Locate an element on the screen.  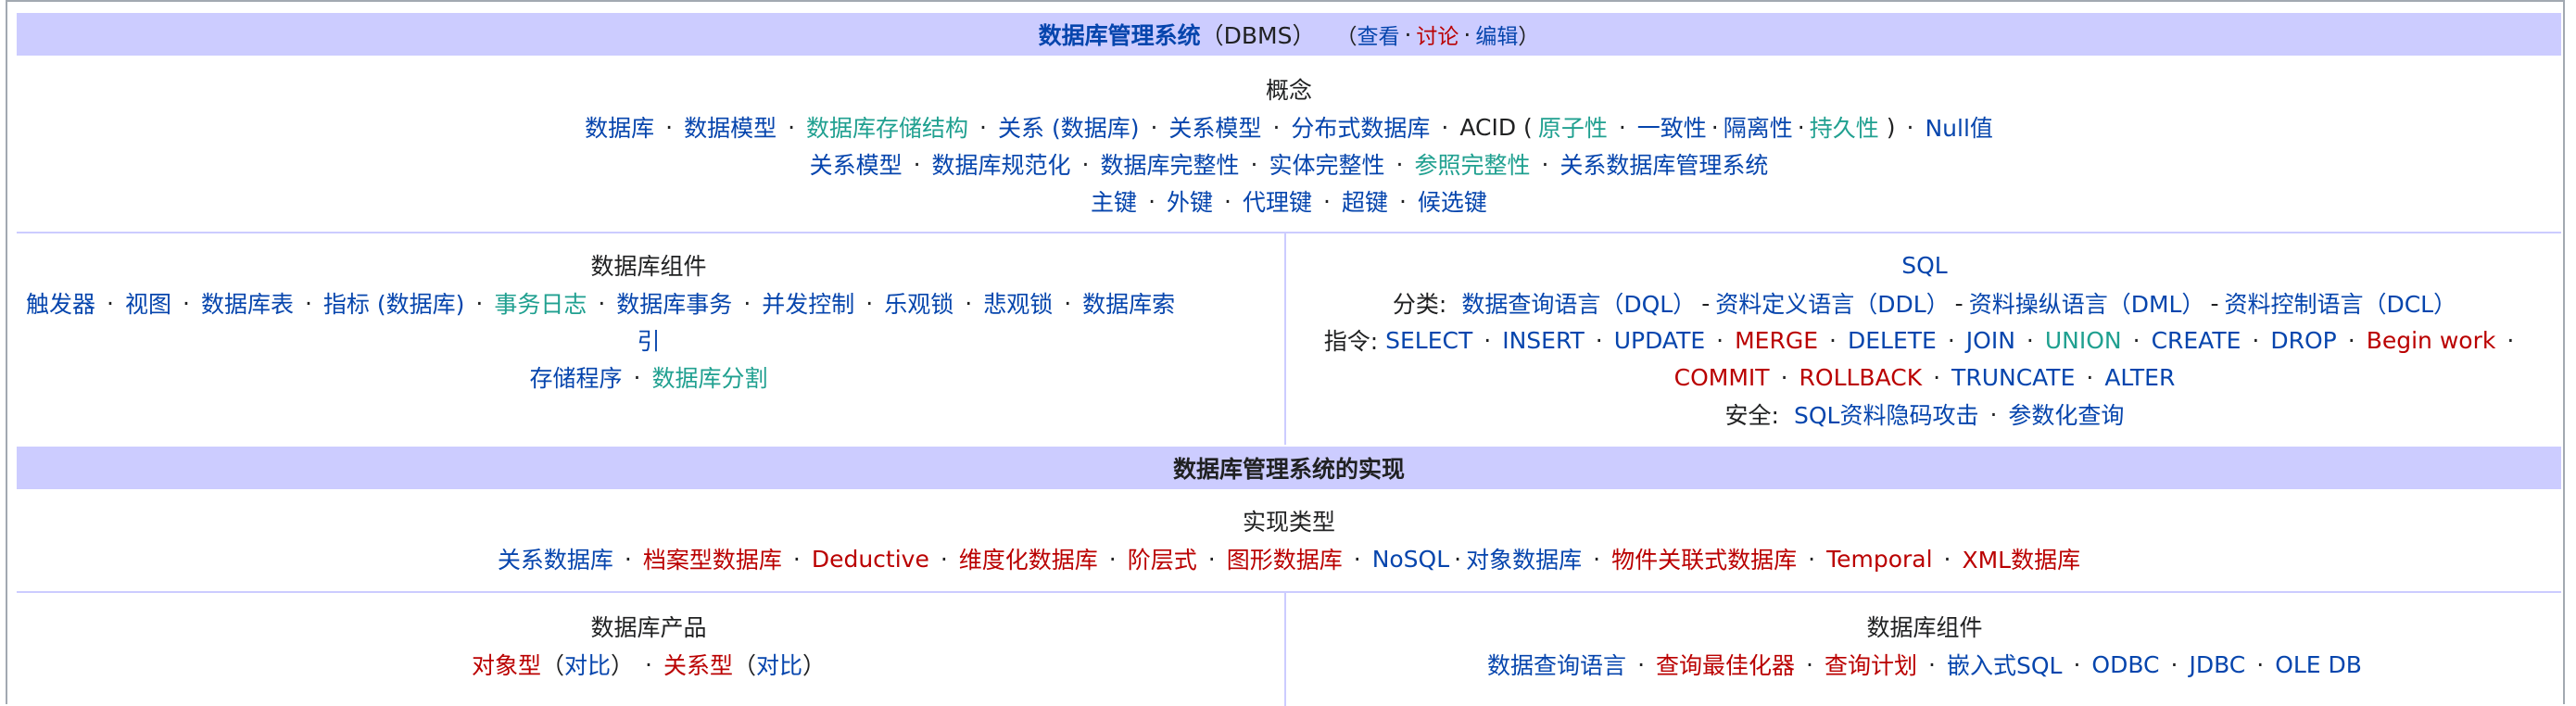
link-isolation: 隔离性 is located at coordinates (1759, 127).